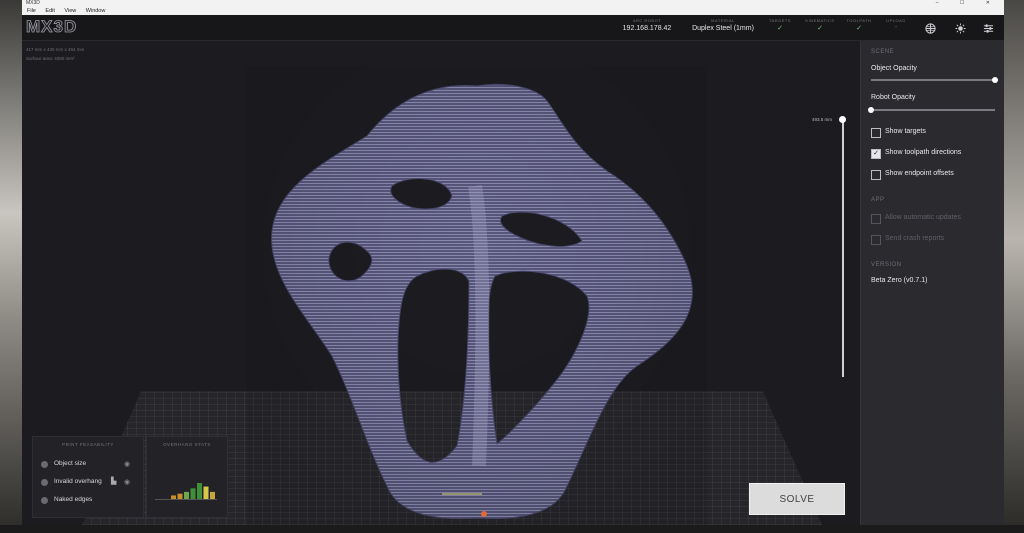  What do you see at coordinates (899, 280) in the screenshot?
I see `version-value: Beta Zero (v0.7.1)` at bounding box center [899, 280].